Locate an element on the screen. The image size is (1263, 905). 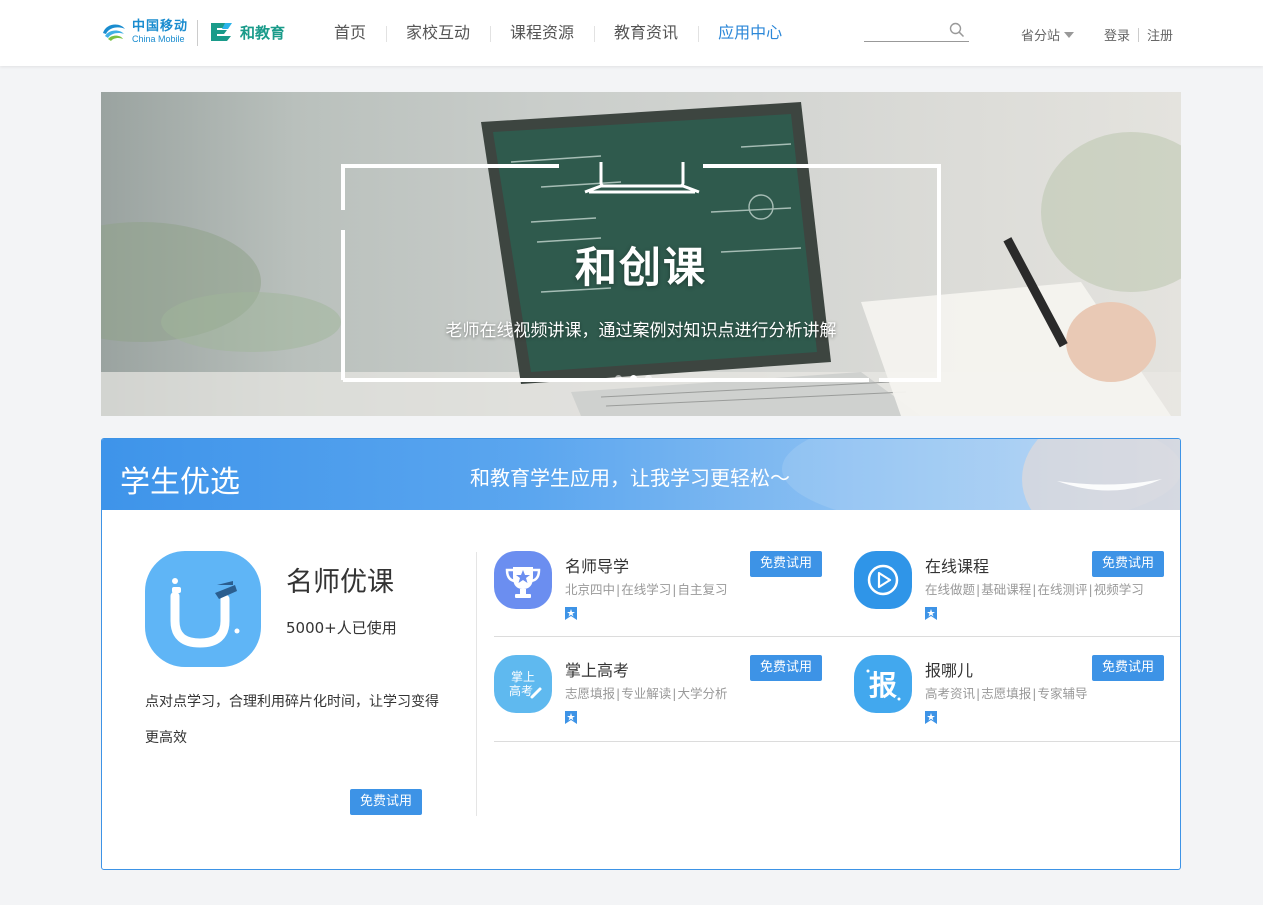
app-tag: 自主复习 is located at coordinates (702, 589).